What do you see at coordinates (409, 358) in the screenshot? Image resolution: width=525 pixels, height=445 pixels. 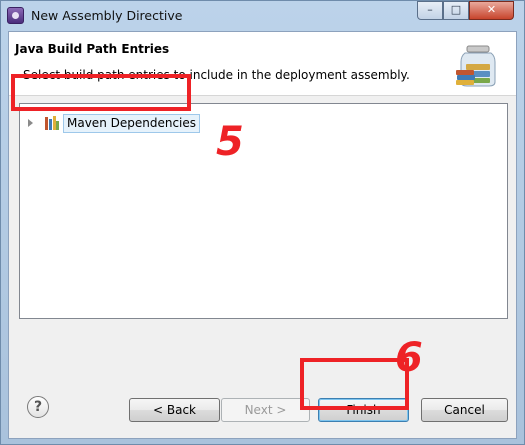 I see `annotation-step-6: 6` at bounding box center [409, 358].